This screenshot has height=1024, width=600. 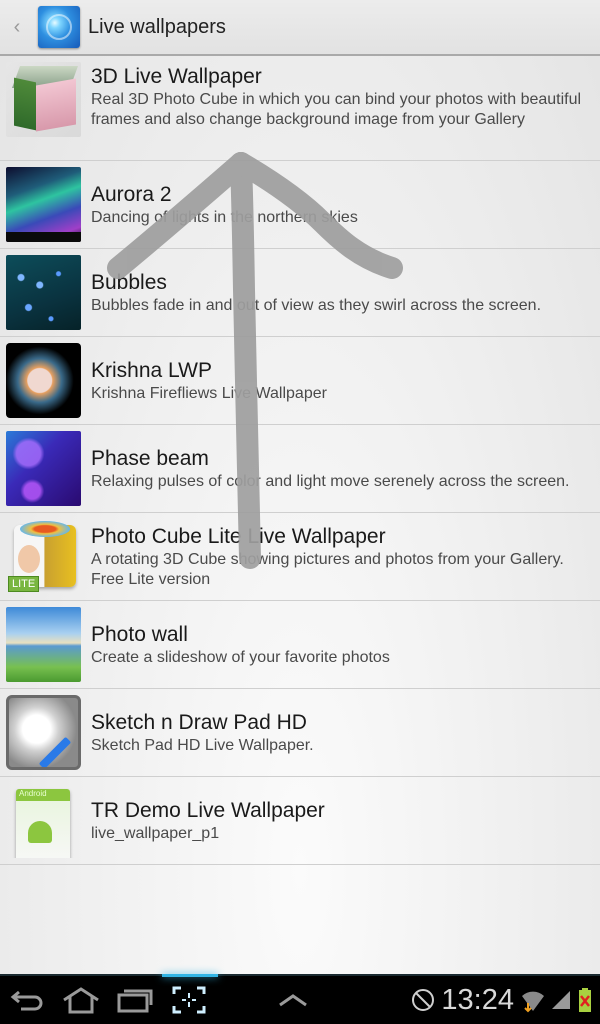 I want to click on item-title: TR Demo Live Wallpaper, so click(x=208, y=810).